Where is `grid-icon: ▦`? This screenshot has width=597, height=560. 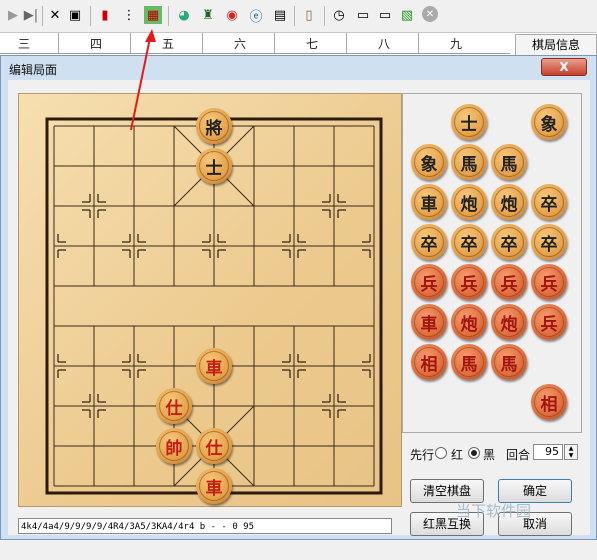 grid-icon: ▦ is located at coordinates (153, 15).